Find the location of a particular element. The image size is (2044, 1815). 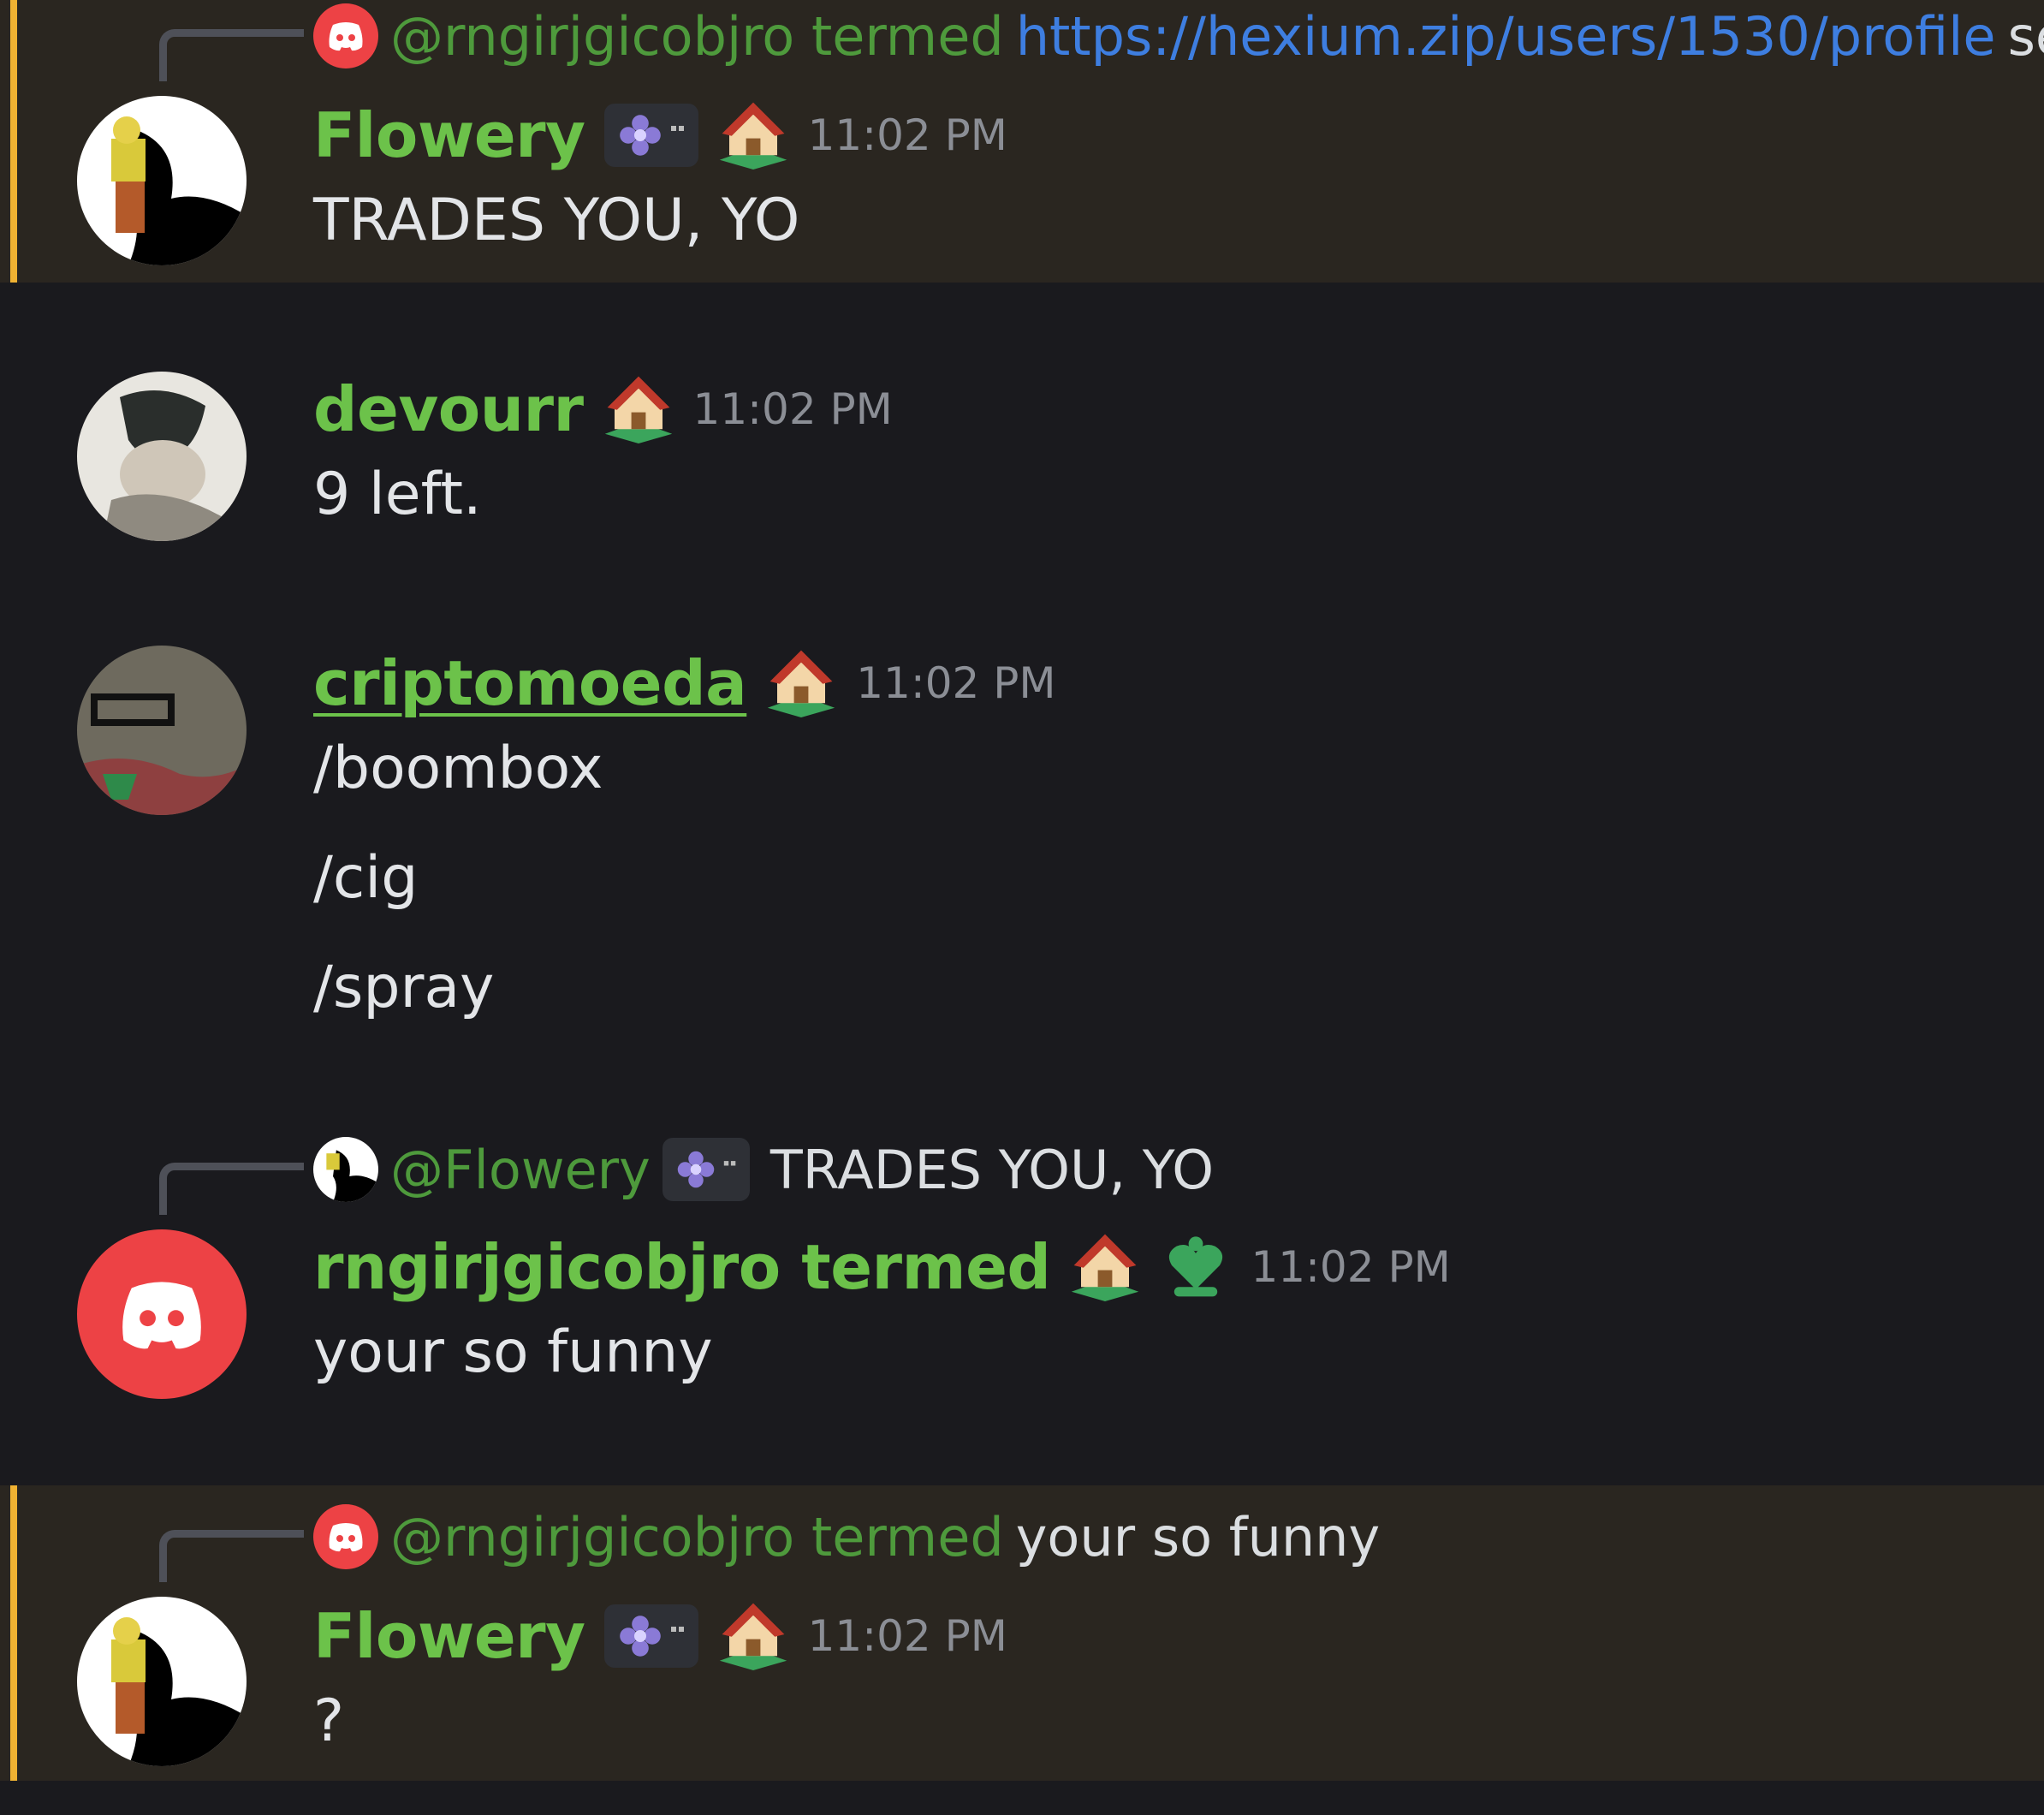

reply-author: @Flowery is located at coordinates (520, 1170).